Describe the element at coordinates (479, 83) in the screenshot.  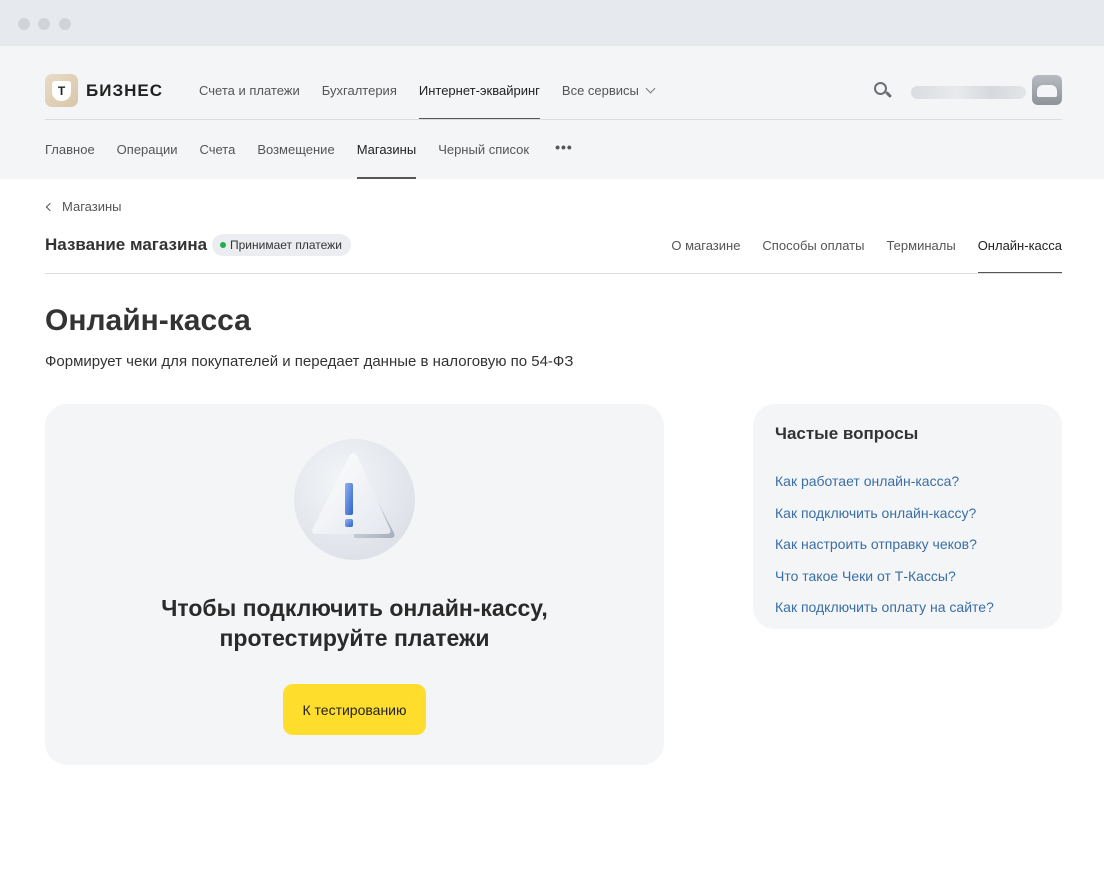
I see `topnav-internet-acquiring: Интернет-эквайринг` at that location.